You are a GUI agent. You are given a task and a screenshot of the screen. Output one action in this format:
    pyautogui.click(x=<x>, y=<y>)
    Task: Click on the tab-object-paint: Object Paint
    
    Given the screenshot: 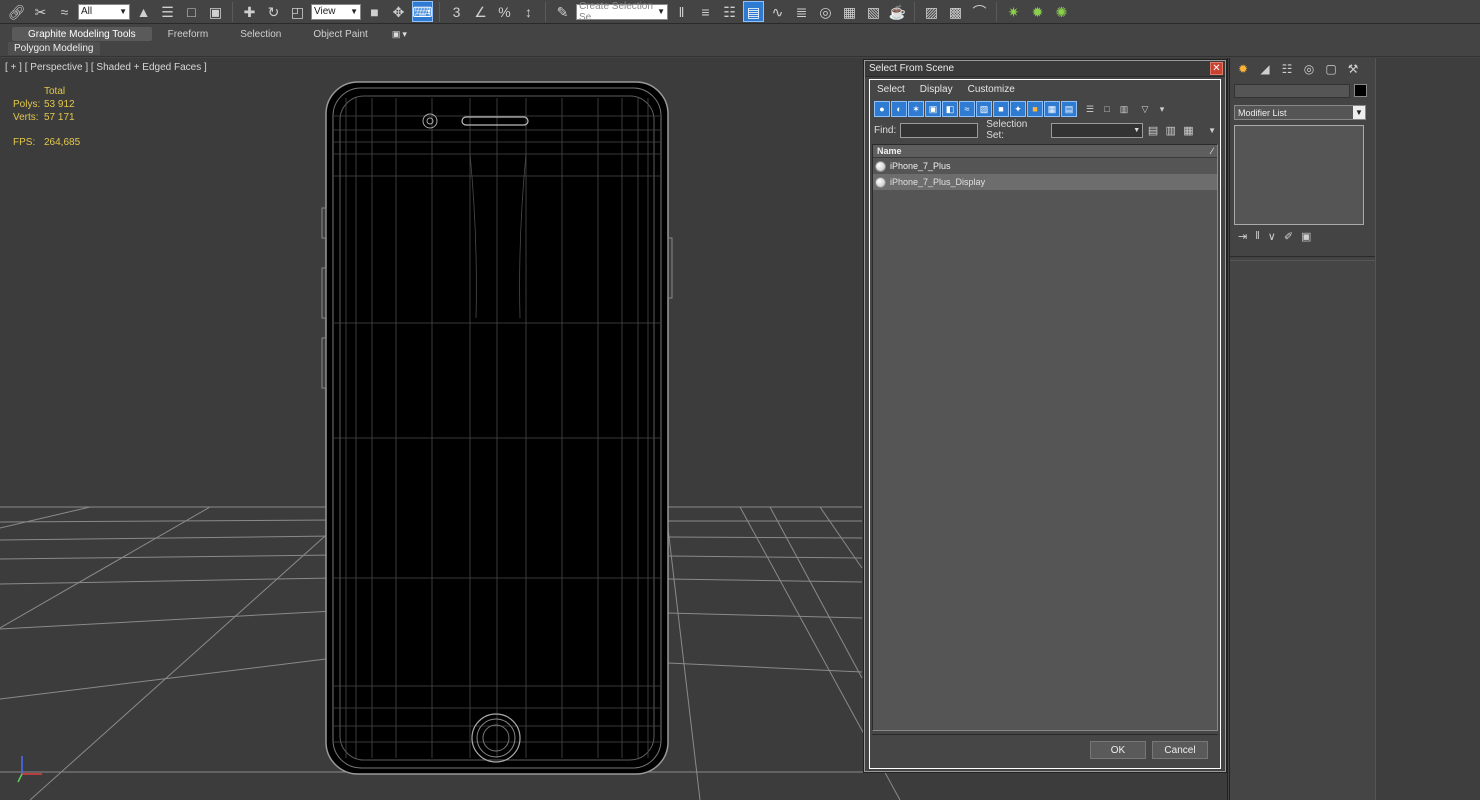 What is the action you would take?
    pyautogui.click(x=340, y=34)
    